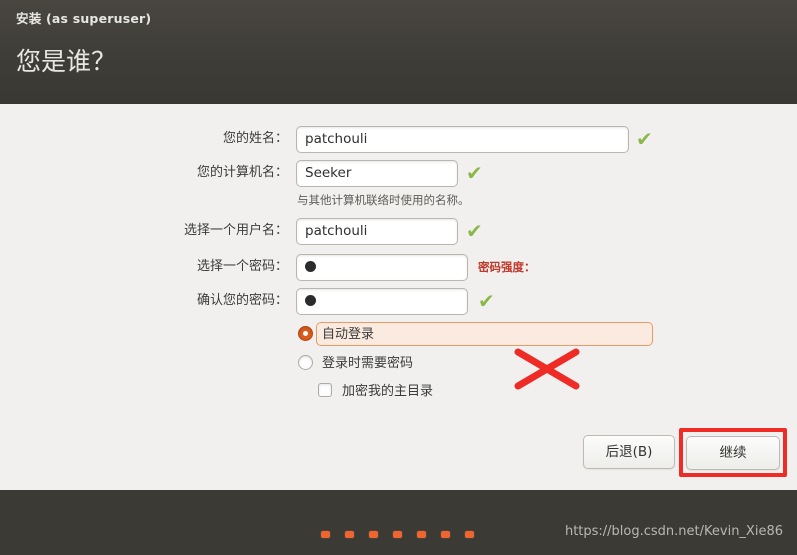 This screenshot has height=555, width=797. Describe the element at coordinates (462, 139) in the screenshot. I see `fullname-input: patchouli` at that location.